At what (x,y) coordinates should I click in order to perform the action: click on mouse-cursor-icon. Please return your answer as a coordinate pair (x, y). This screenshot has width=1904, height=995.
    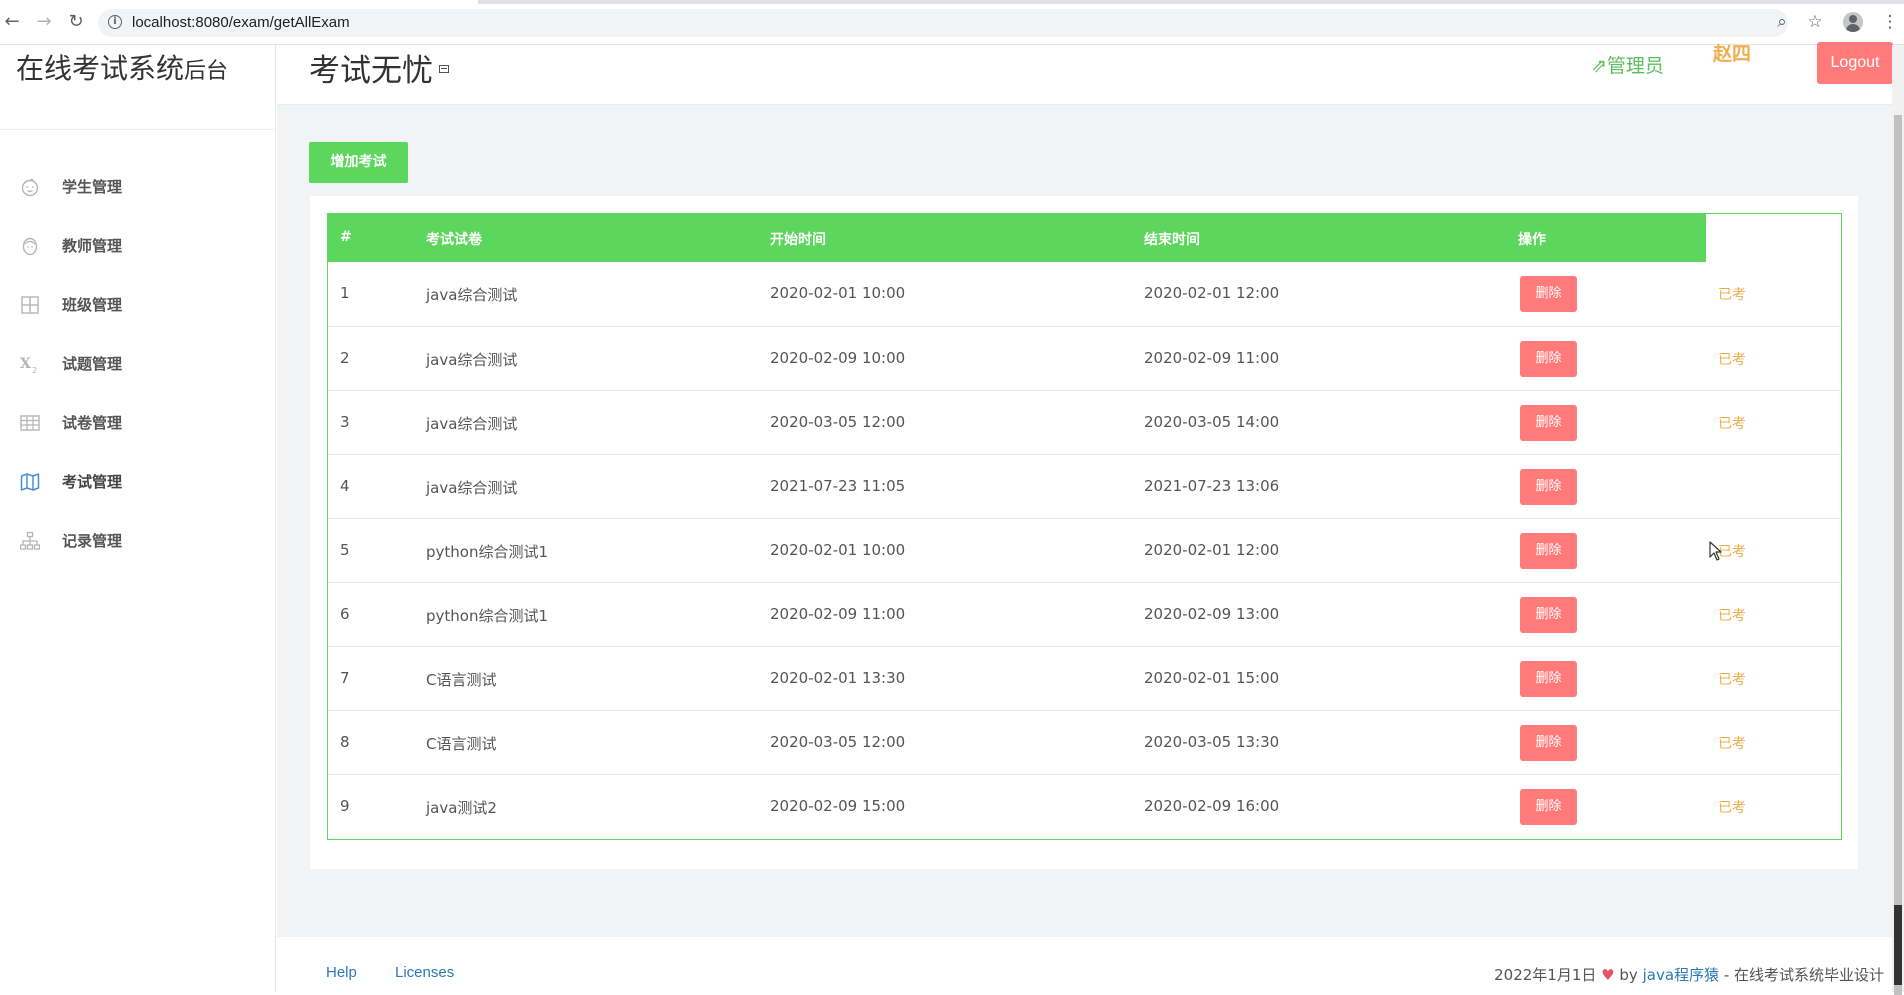
    Looking at the image, I should click on (1715, 551).